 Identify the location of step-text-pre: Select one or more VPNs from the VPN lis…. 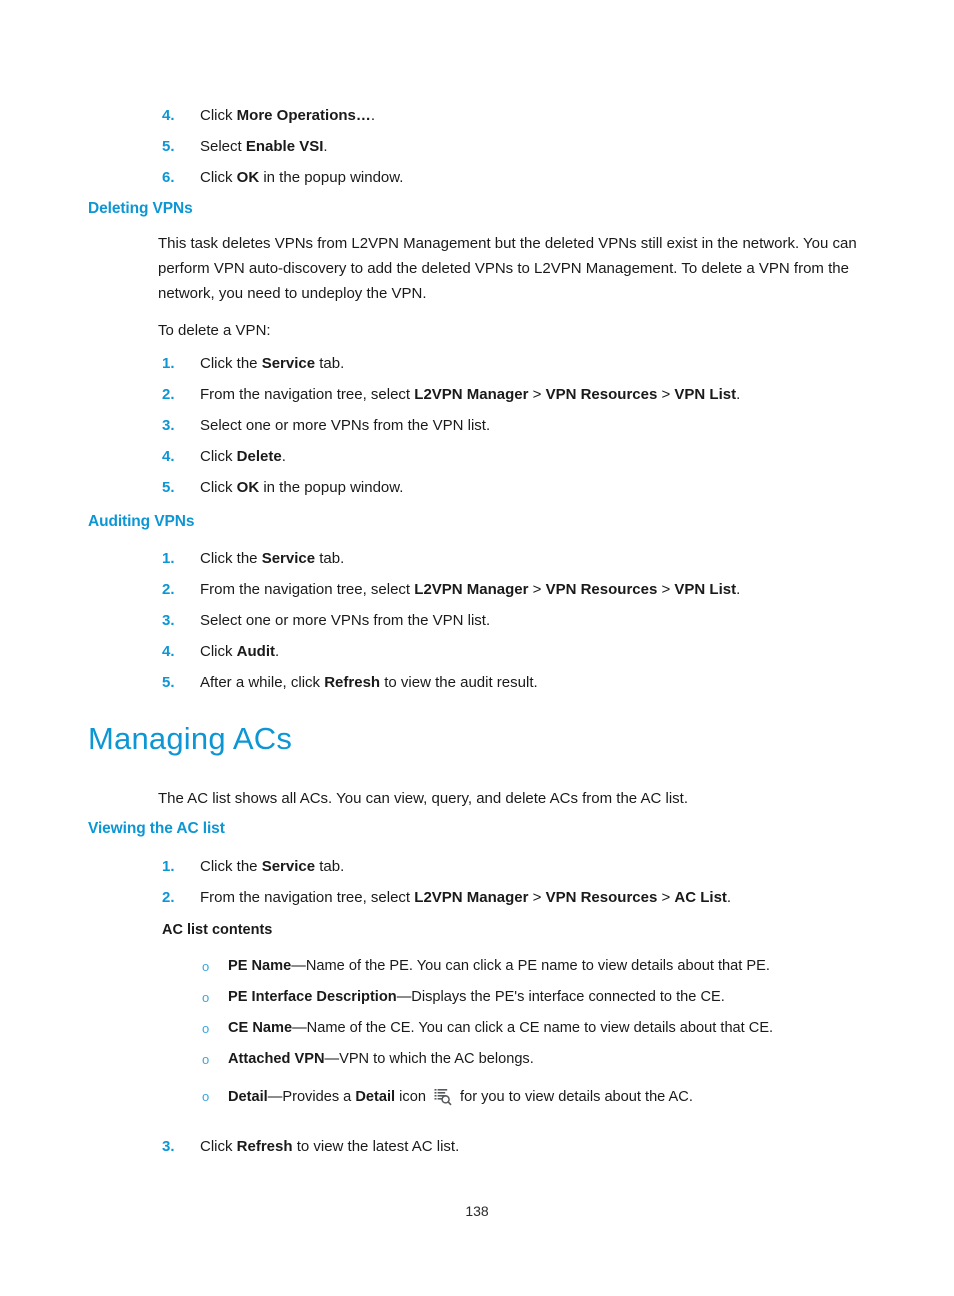
(345, 425).